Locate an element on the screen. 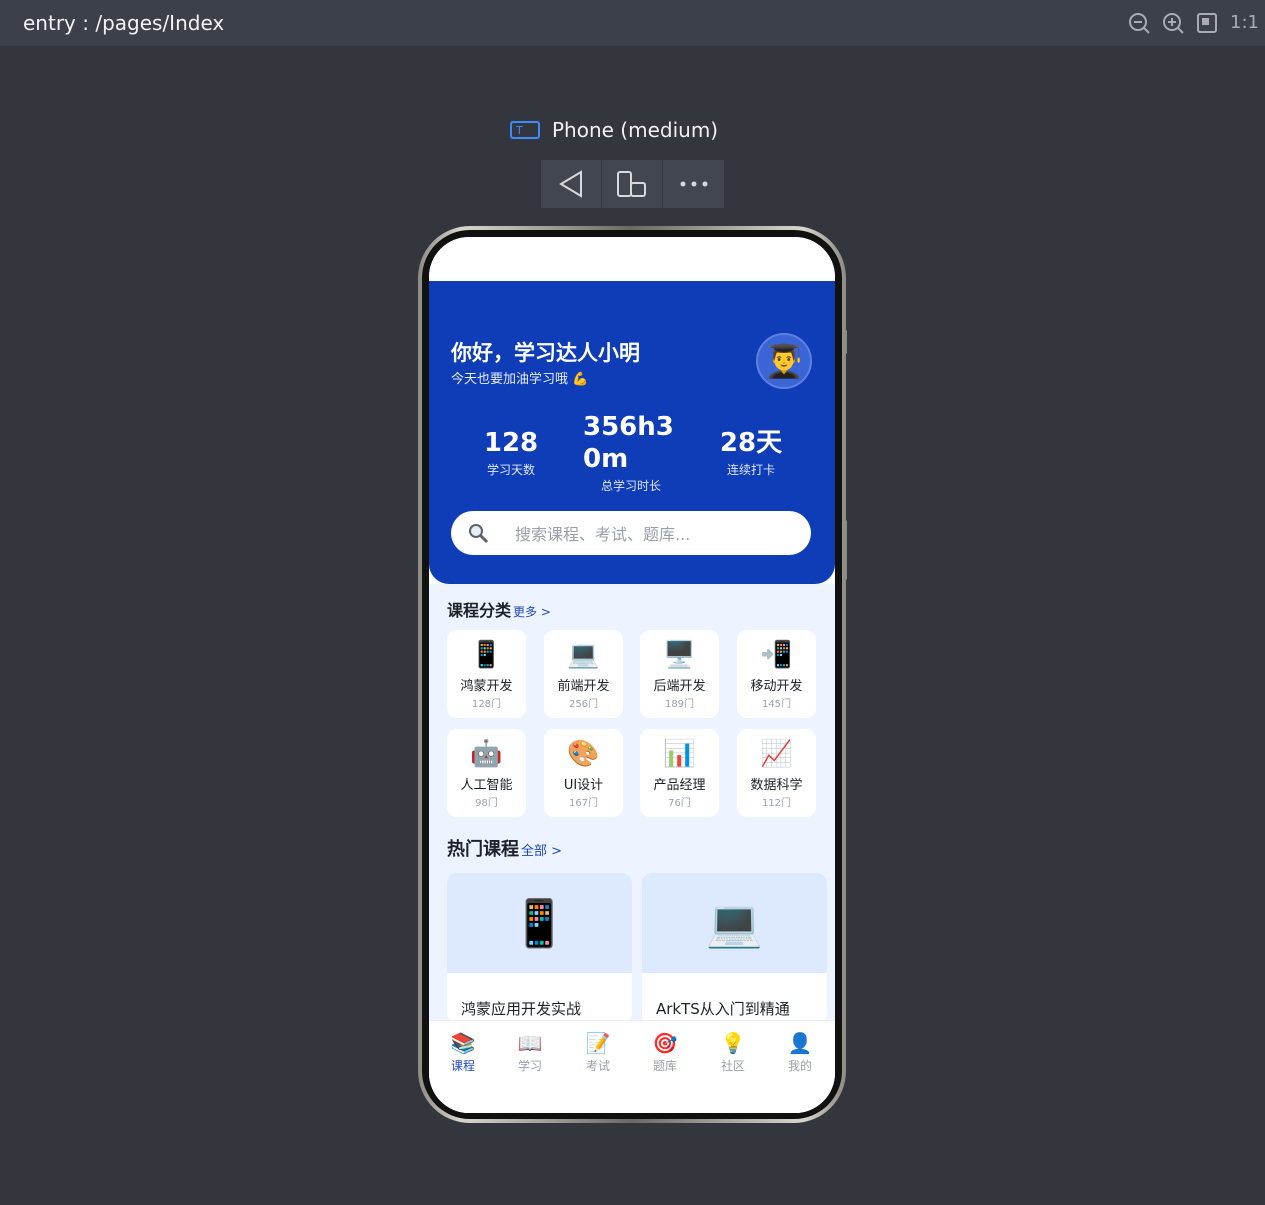  category-count: 98门 is located at coordinates (486, 803).